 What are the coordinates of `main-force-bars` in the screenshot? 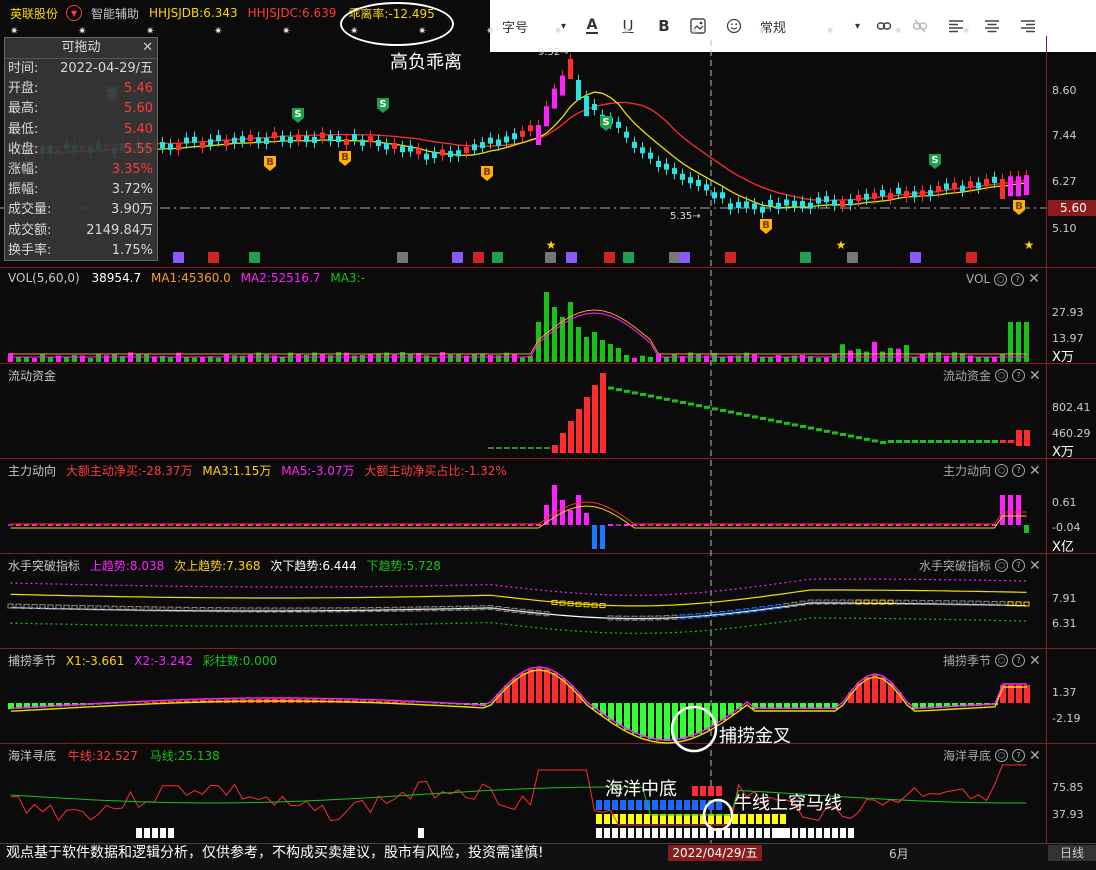 It's located at (518, 517).